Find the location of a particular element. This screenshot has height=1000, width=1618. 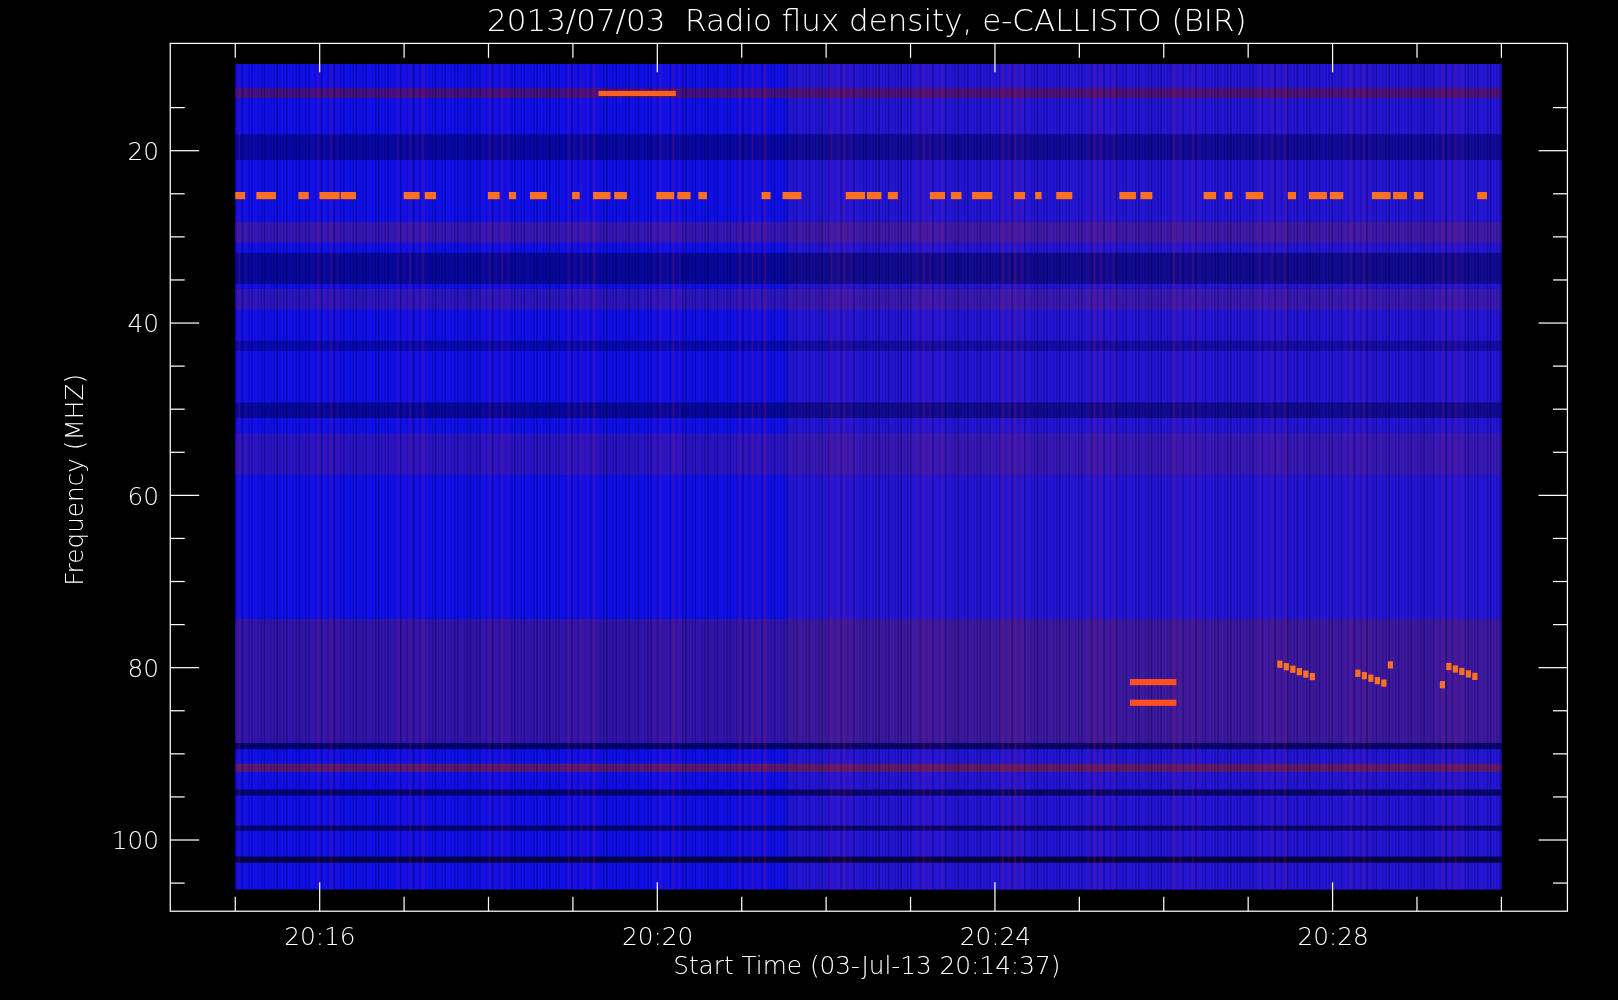

y-axis-label: Frequency (MHZ) is located at coordinates (74, 479).